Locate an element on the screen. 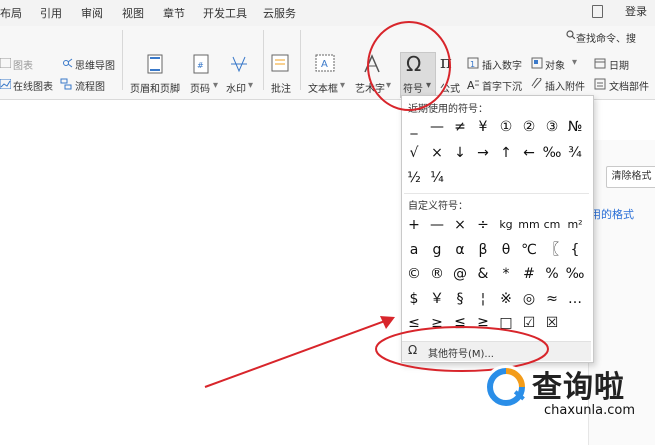  online-chart-button: 在线图表 is located at coordinates (33, 85).